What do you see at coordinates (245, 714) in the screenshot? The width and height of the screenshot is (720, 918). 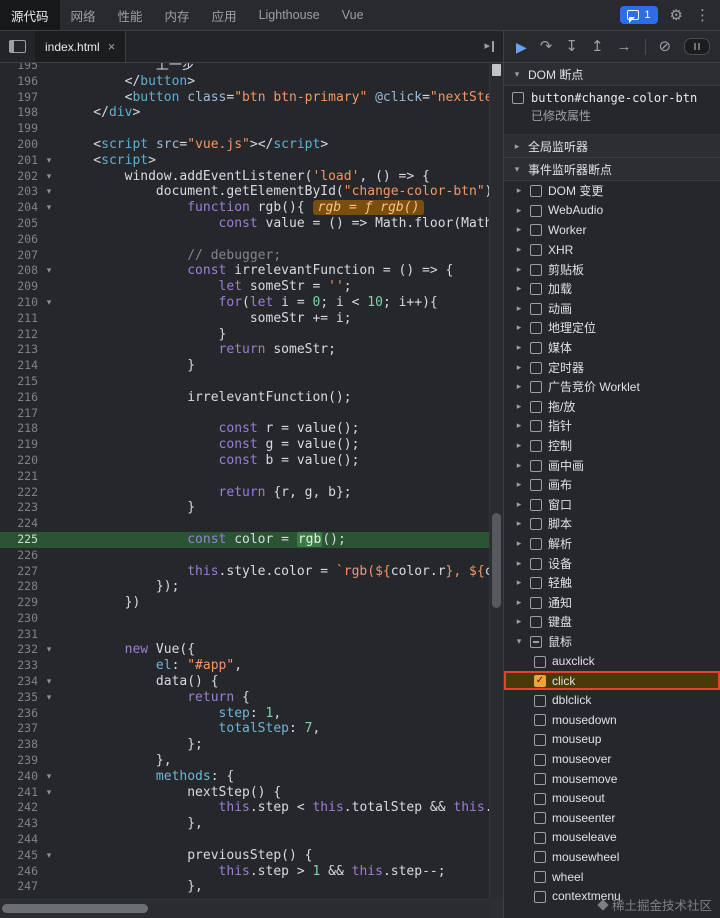 I see `code-line: 236 step: 1,` at bounding box center [245, 714].